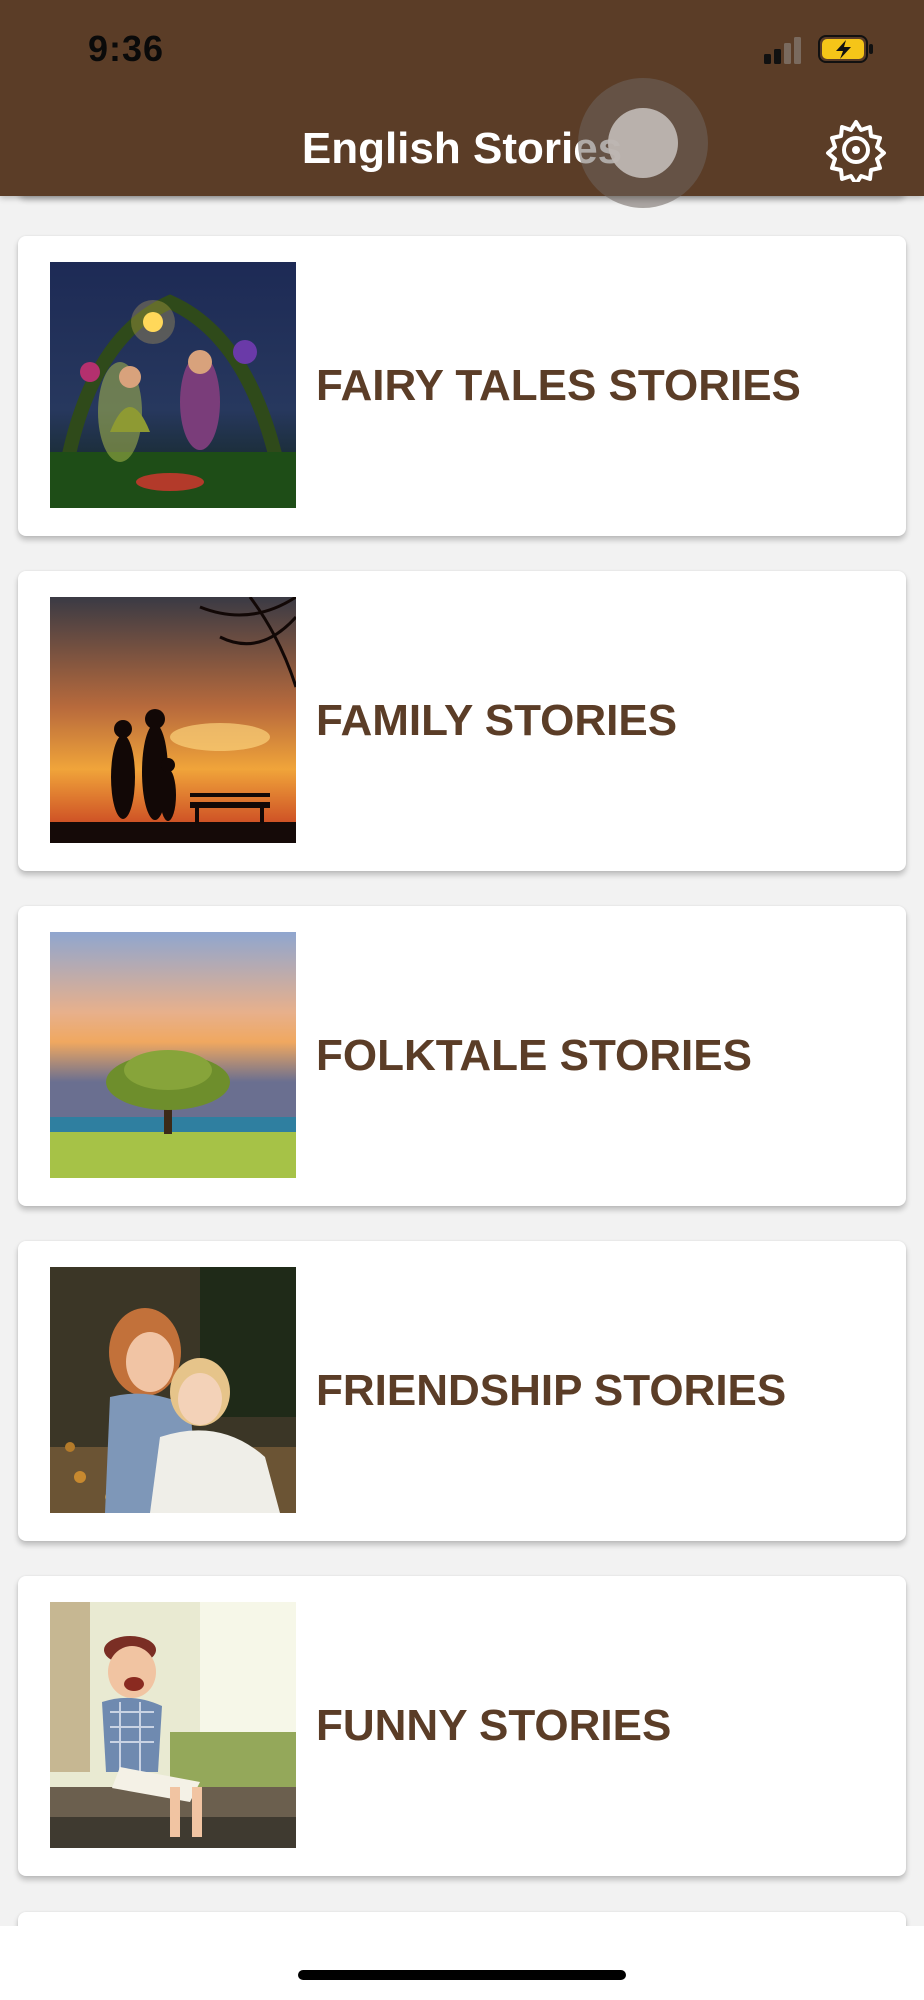 The width and height of the screenshot is (924, 2000). What do you see at coordinates (551, 1390) in the screenshot?
I see `category-label: FRIENDSHIP STORIES` at bounding box center [551, 1390].